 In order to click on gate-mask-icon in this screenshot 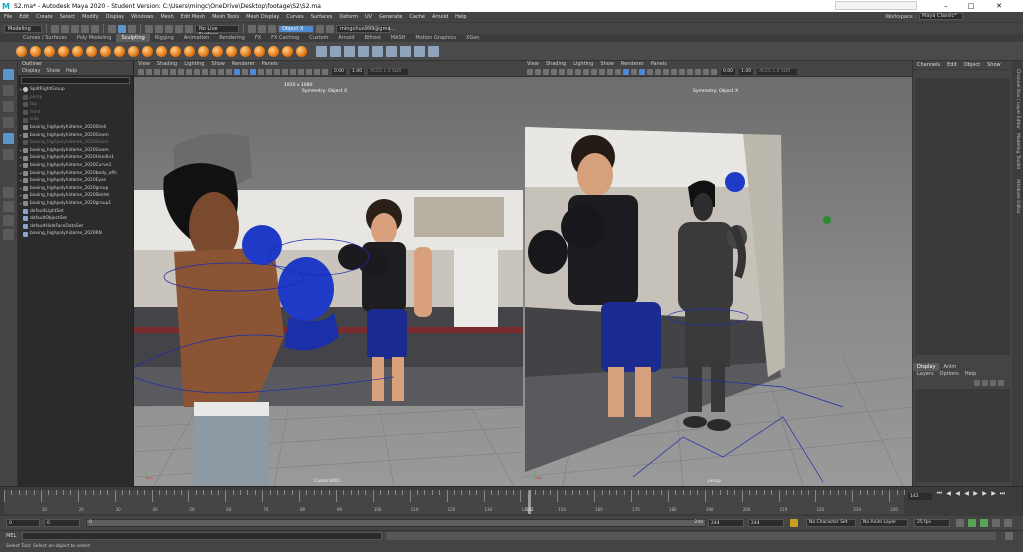, I will do `click(197, 72)`.